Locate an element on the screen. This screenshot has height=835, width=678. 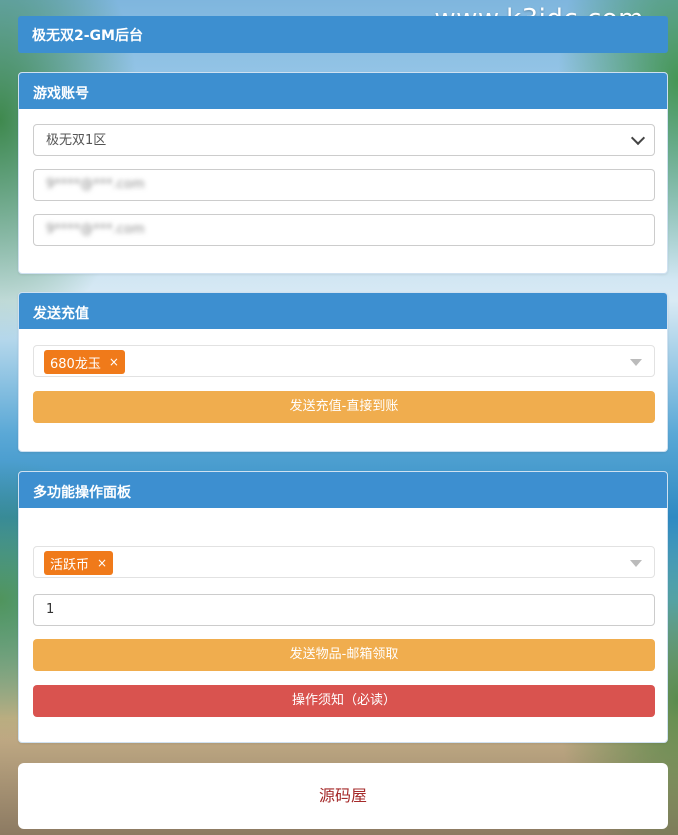
send-recharge-button: 发送充值-直接到账 is located at coordinates (344, 407).